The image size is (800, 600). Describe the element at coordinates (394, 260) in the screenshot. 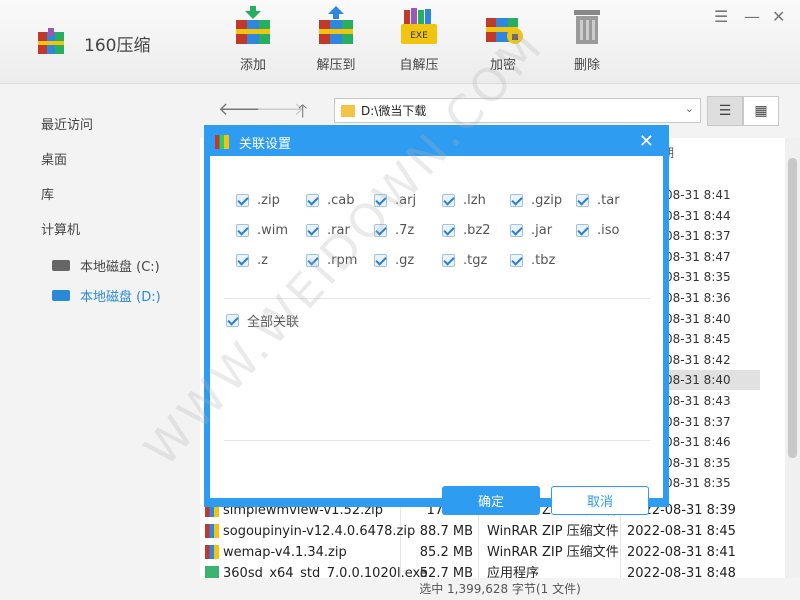

I see `ext-checkbox-gz: .gz` at that location.